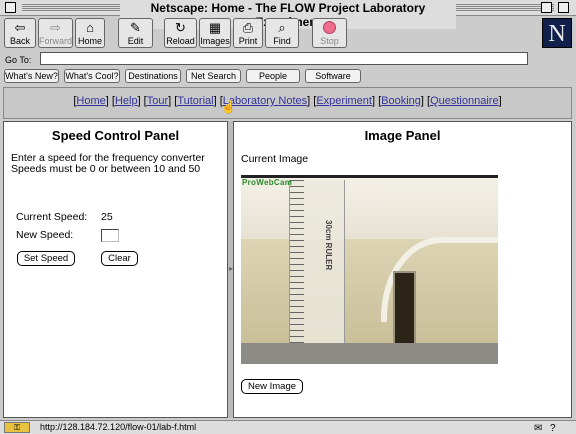 The height and width of the screenshot is (434, 576). What do you see at coordinates (282, 41) in the screenshot?
I see `find-button-label: Find` at bounding box center [282, 41].